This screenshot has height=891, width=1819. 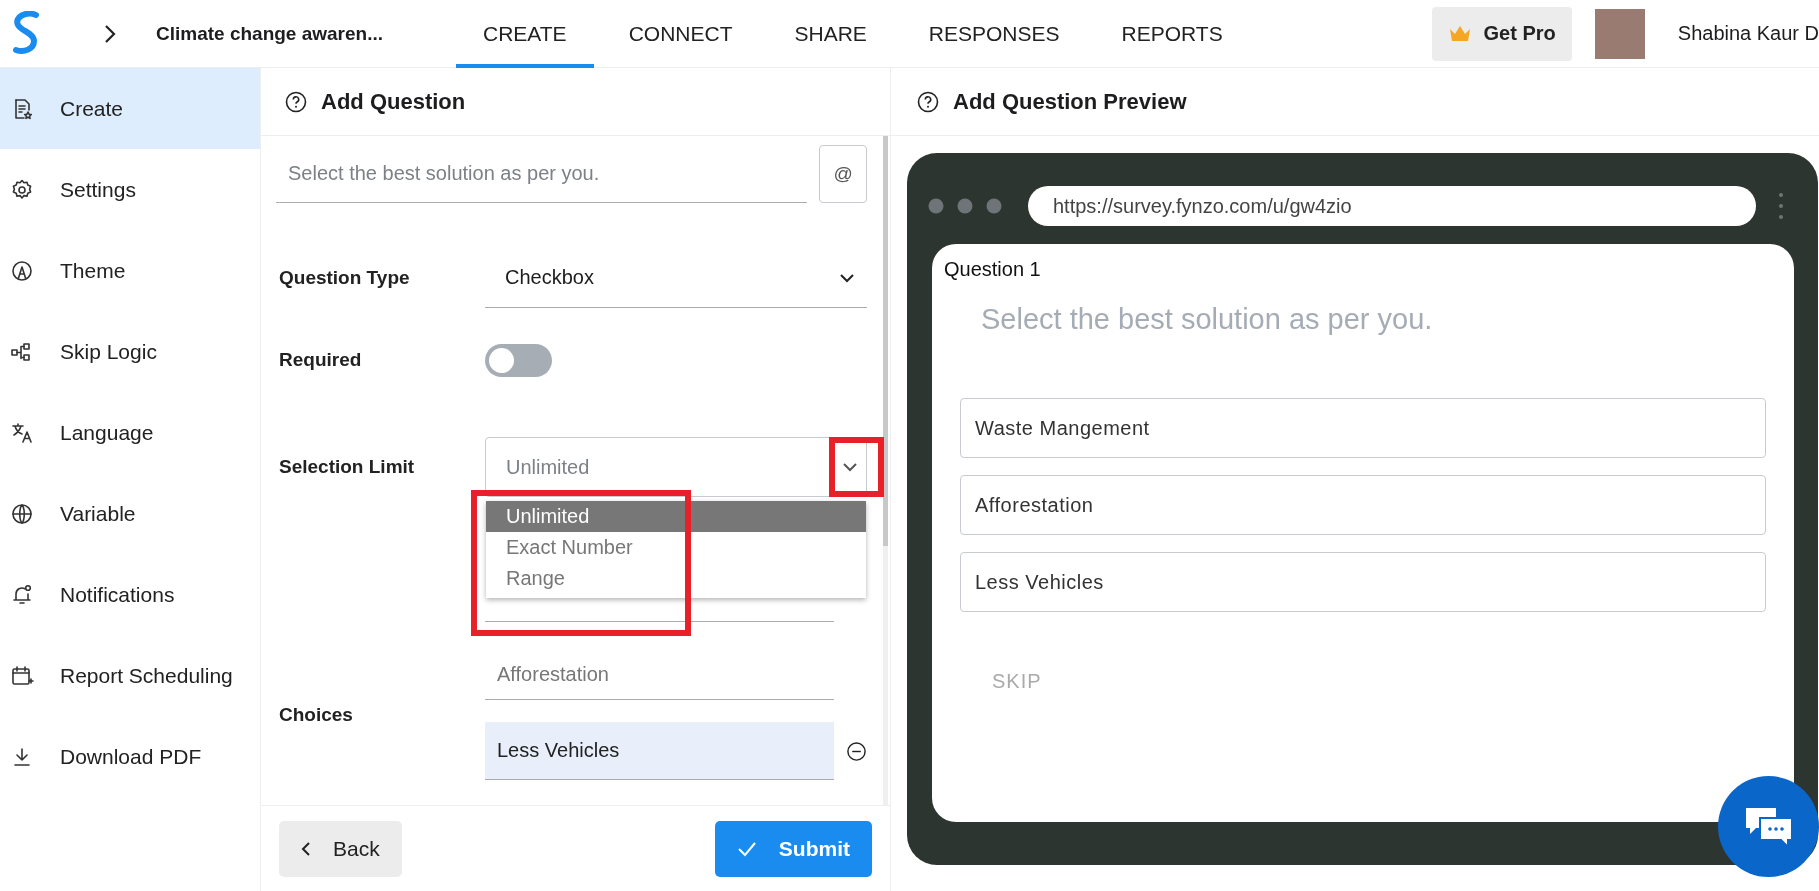 What do you see at coordinates (130, 432) in the screenshot?
I see `sidebar-item: Language` at bounding box center [130, 432].